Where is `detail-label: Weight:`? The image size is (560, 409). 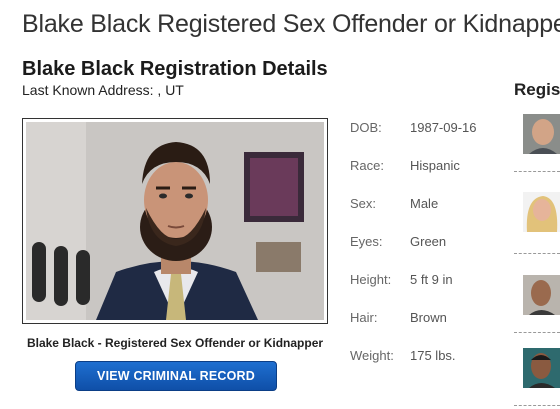
detail-label: Weight: is located at coordinates (372, 355).